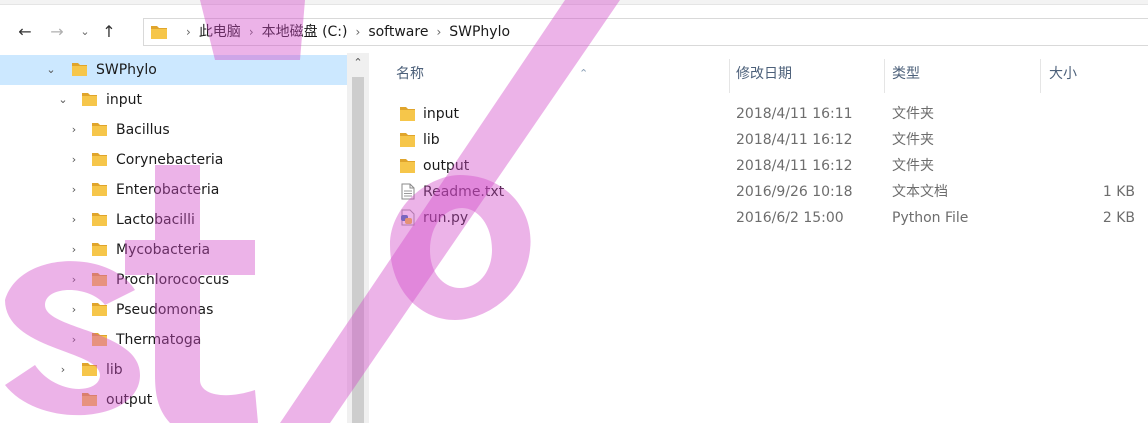  What do you see at coordinates (794, 114) in the screenshot?
I see `file-modified: 2018/4/11 16:11` at bounding box center [794, 114].